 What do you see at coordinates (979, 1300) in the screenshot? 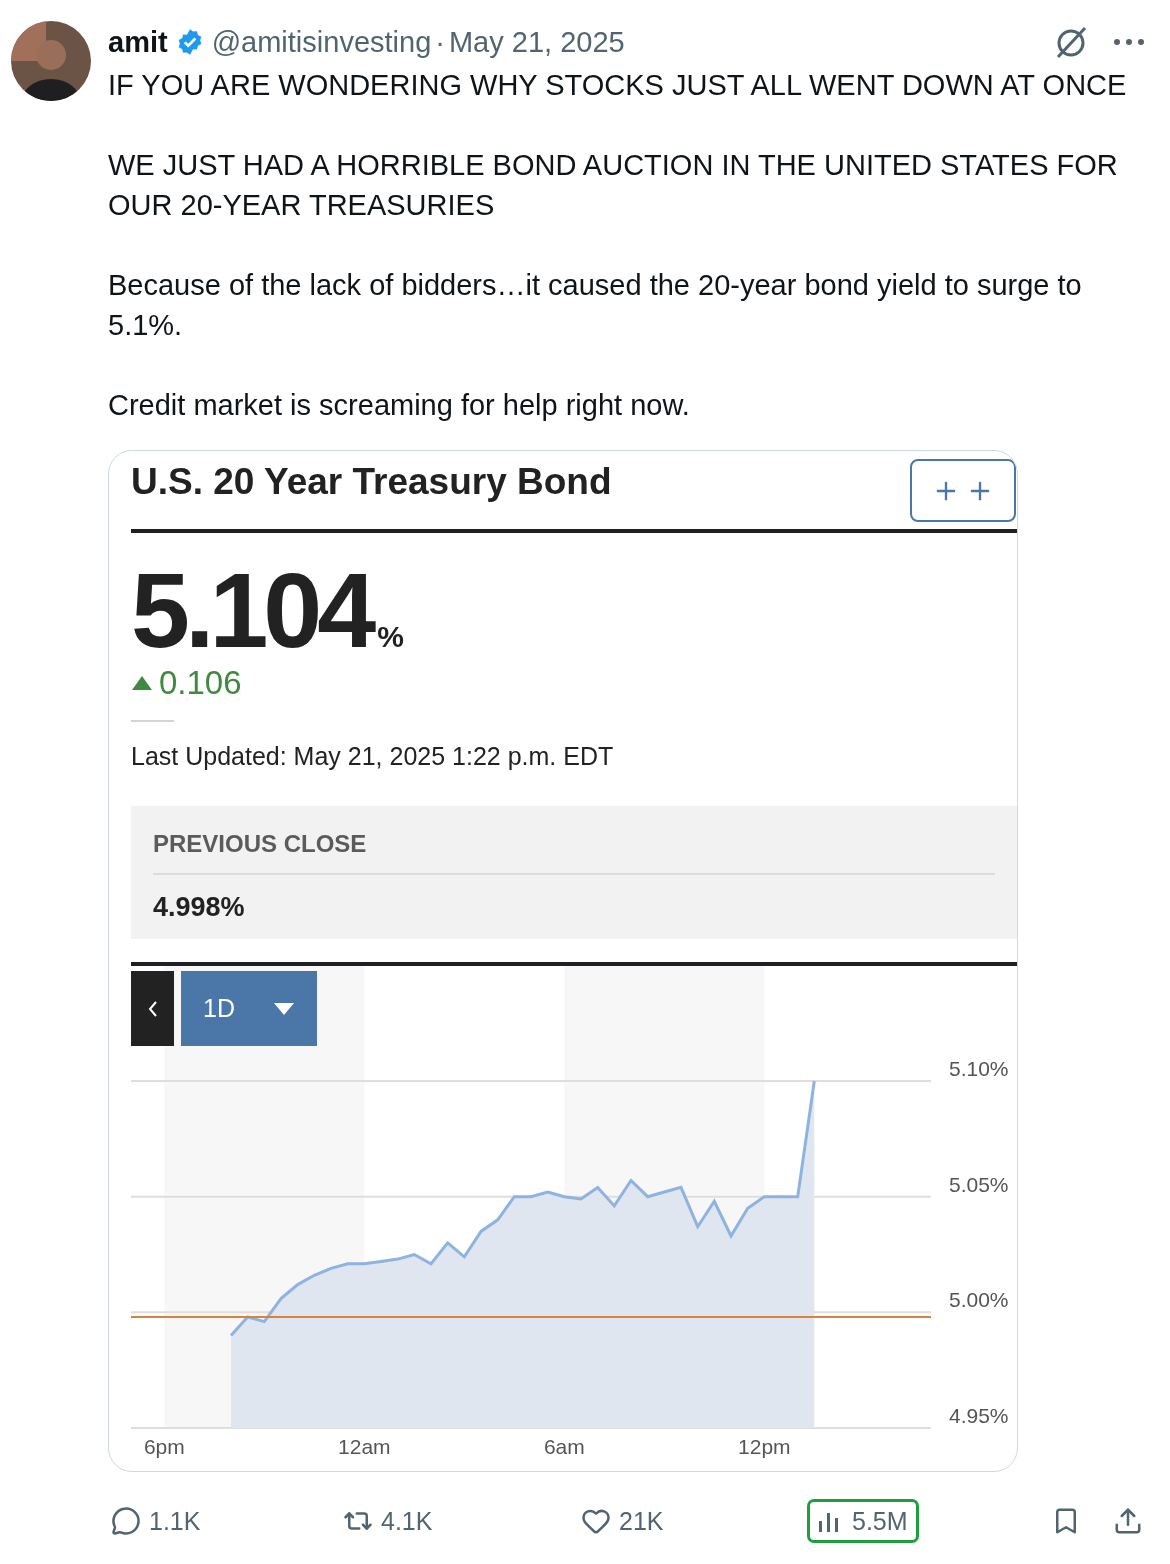
I see `axis-label: 5.00%` at bounding box center [979, 1300].